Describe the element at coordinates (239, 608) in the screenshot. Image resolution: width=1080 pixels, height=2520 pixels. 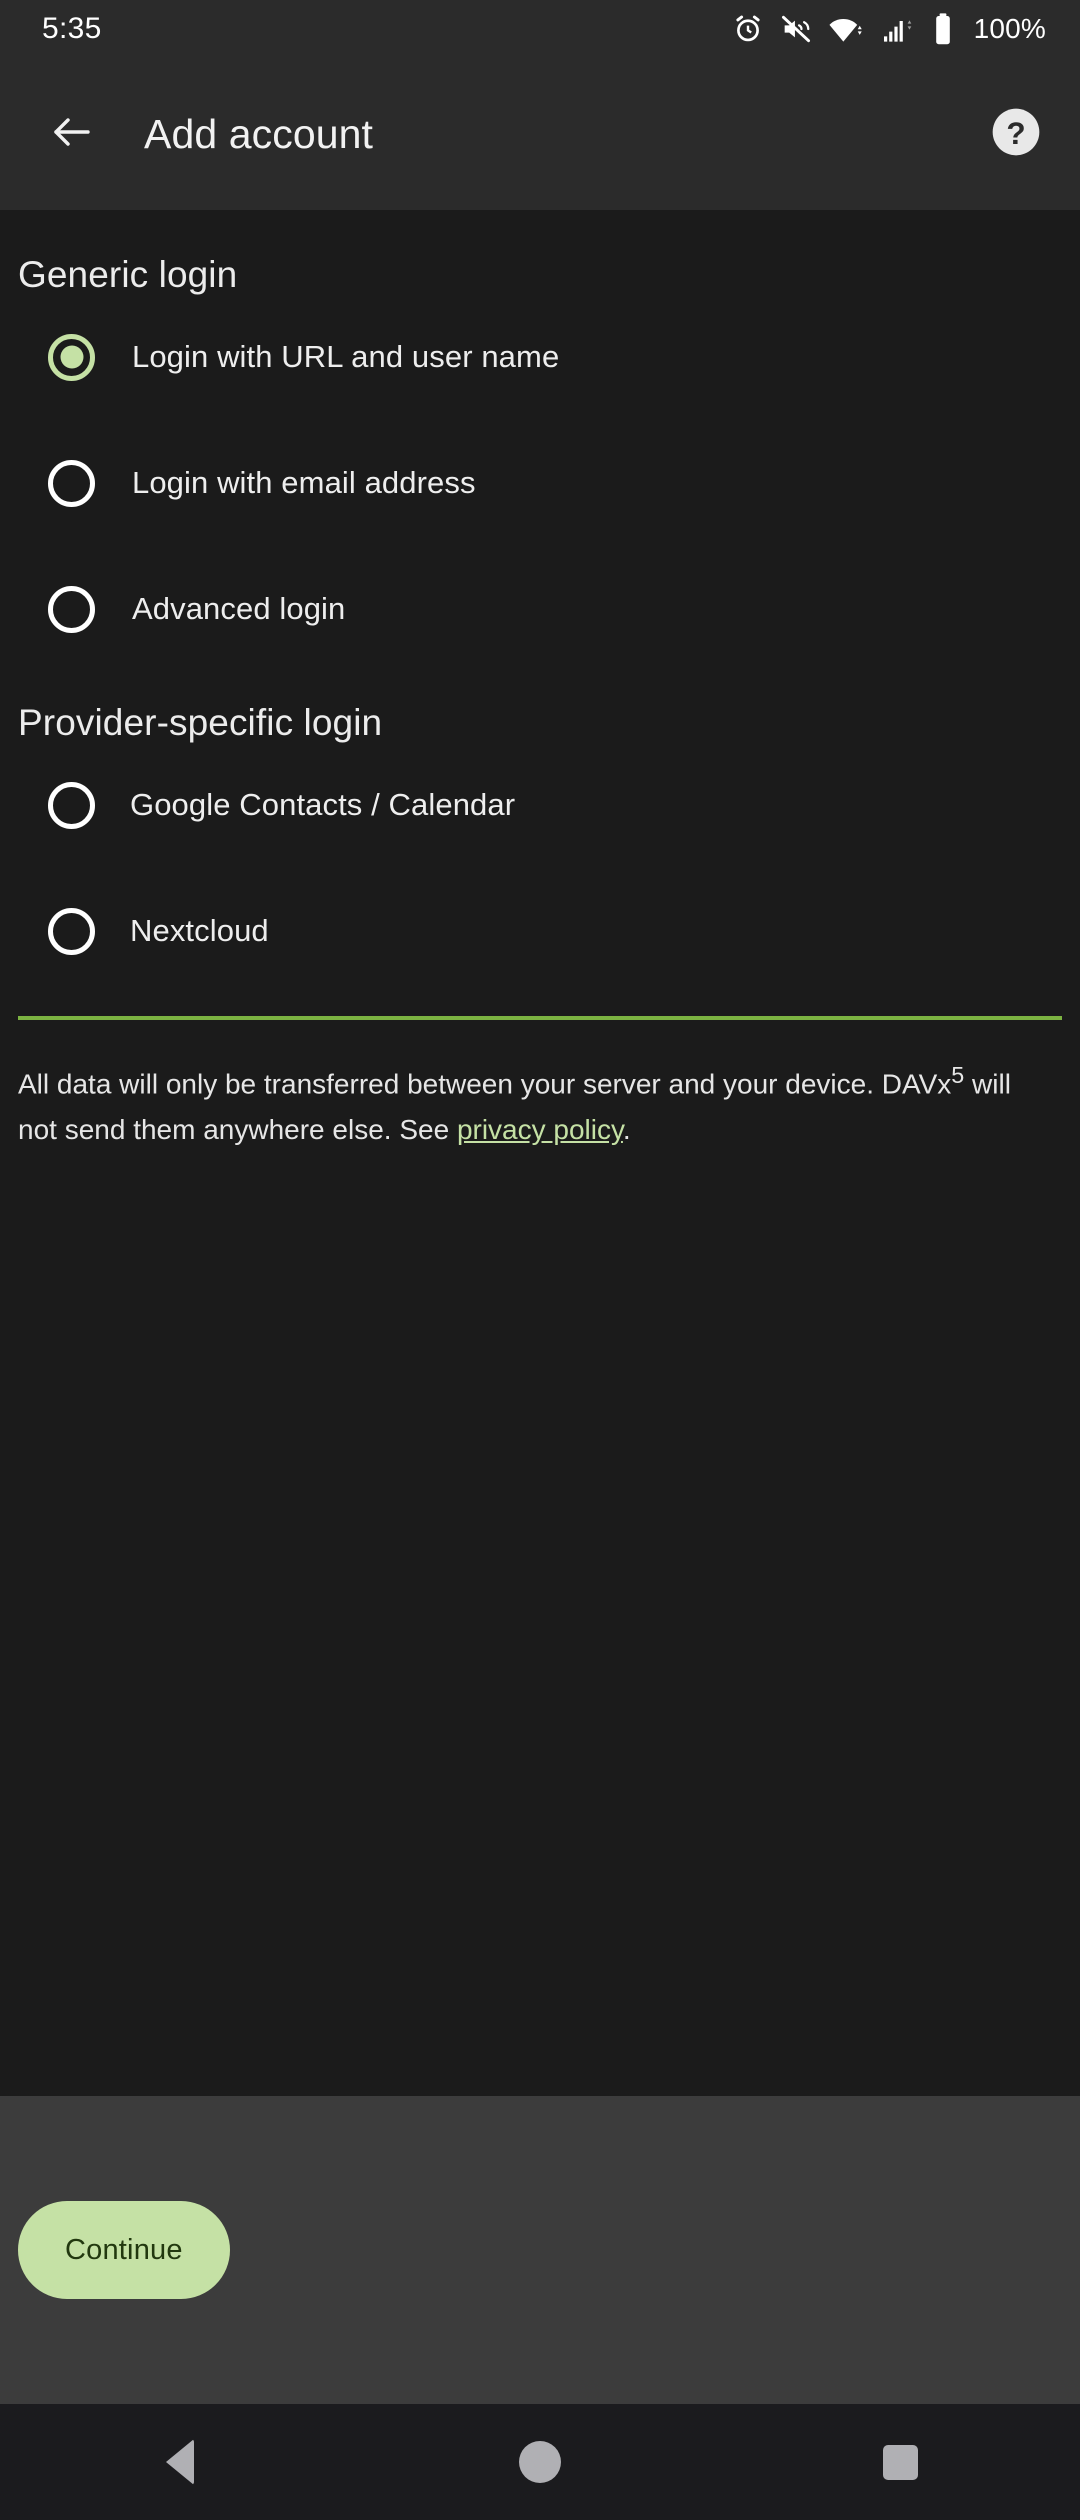
I see `radio-label: Advanced login` at that location.